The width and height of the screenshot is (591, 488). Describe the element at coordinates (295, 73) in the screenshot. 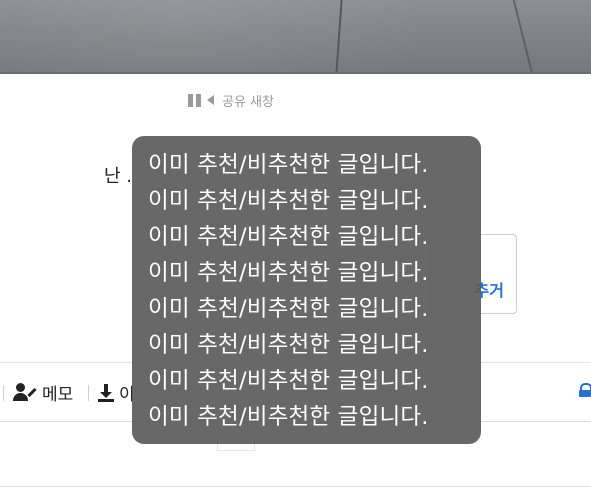

I see `video-bottom-edge` at that location.